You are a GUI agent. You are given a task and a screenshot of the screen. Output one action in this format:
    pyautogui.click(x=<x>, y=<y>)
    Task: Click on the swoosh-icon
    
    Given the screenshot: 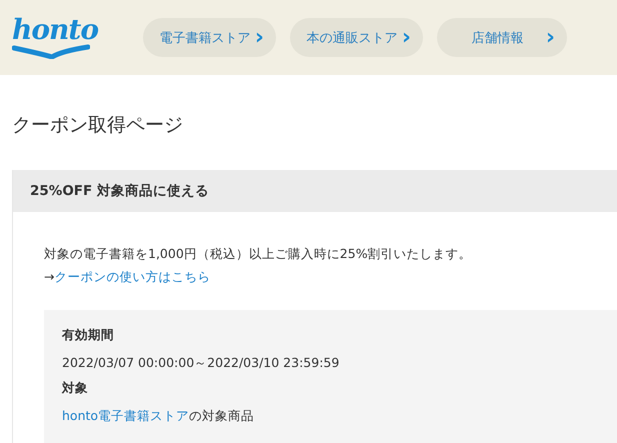 What is the action you would take?
    pyautogui.click(x=51, y=50)
    